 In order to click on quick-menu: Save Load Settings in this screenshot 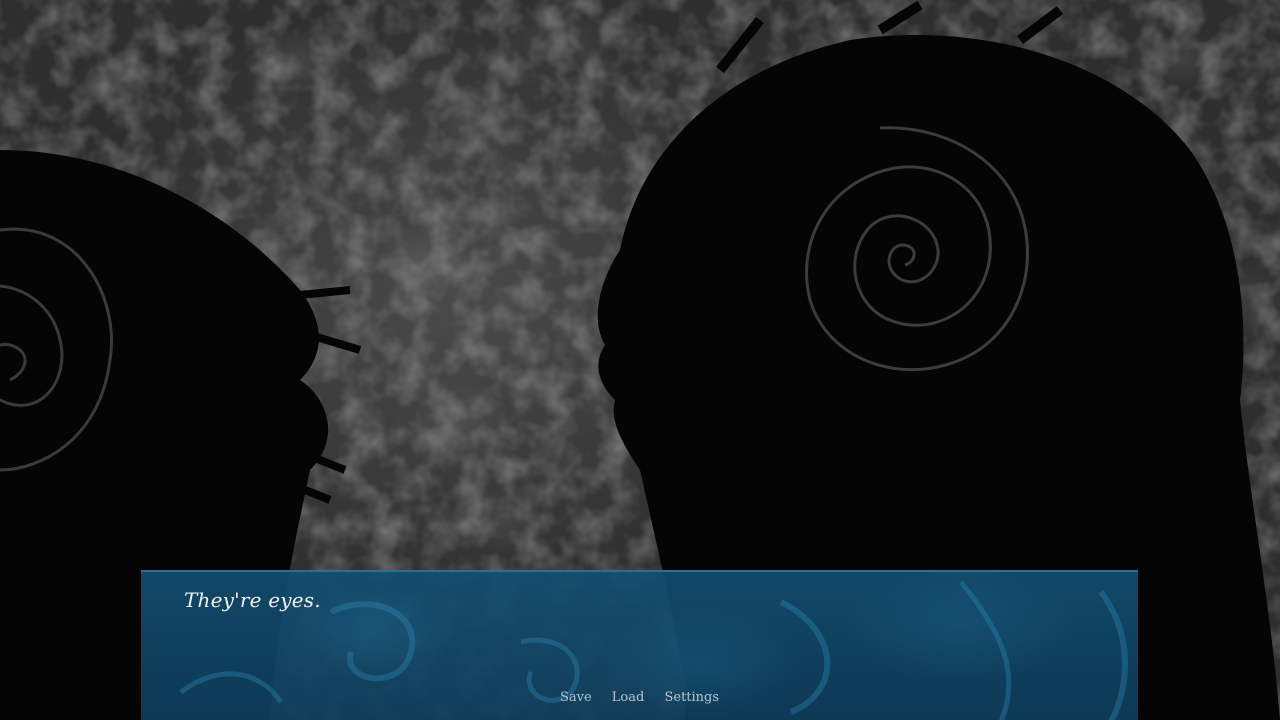, I will do `click(639, 697)`.